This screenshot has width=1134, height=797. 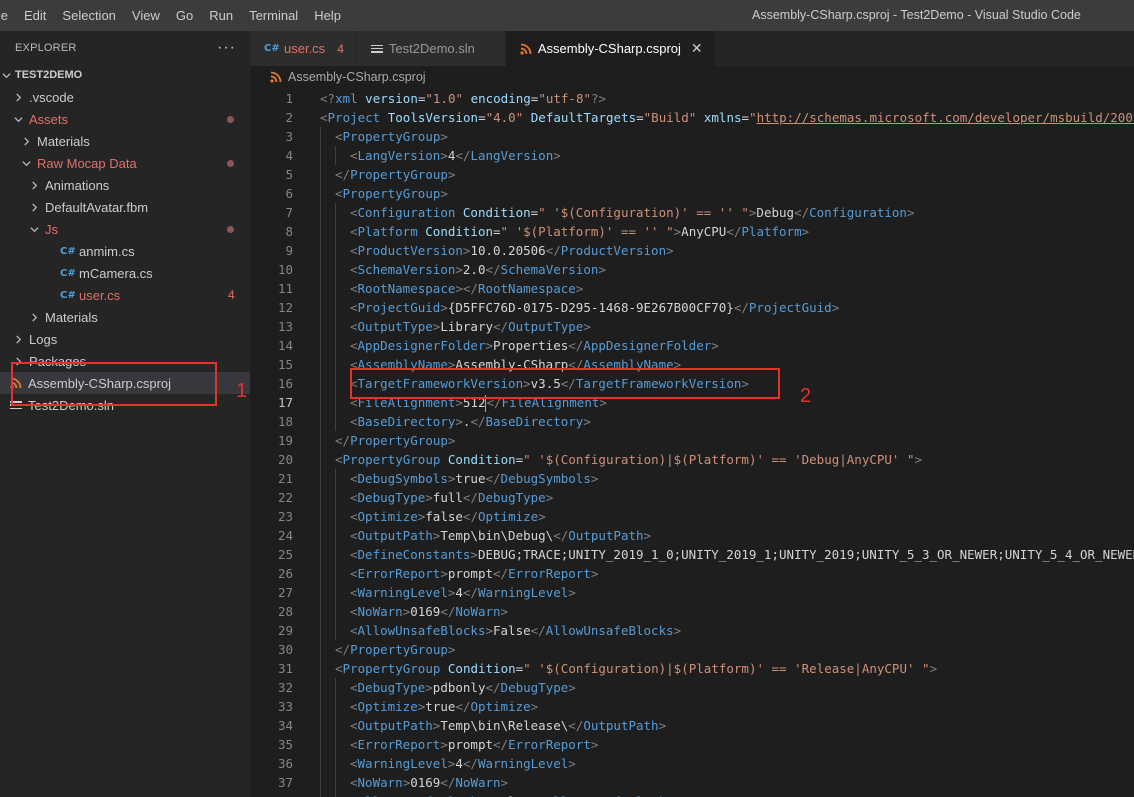 I want to click on tab-assembly-csharp-csproj: Assembly-CSharp.csproj ✕, so click(x=610, y=48).